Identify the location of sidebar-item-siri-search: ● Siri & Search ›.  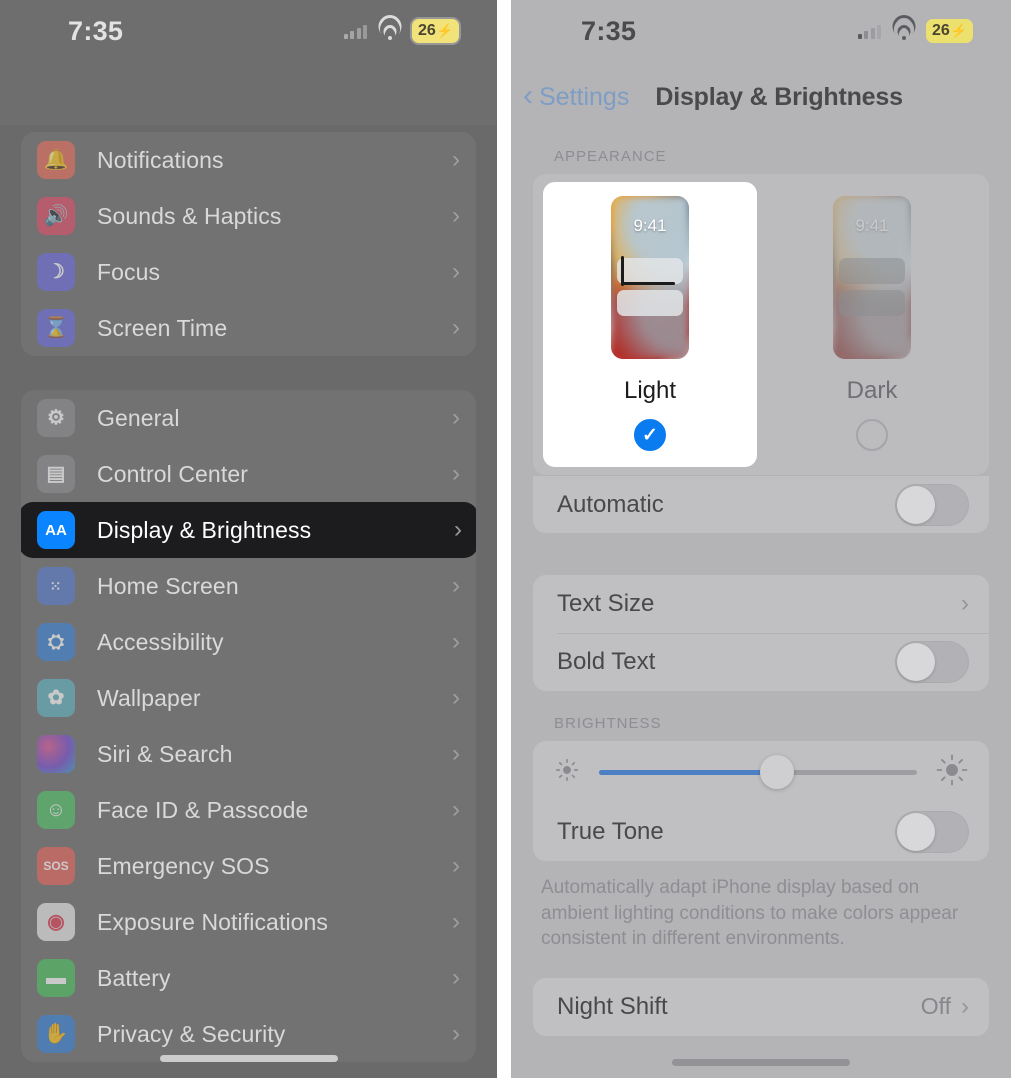
(248, 754).